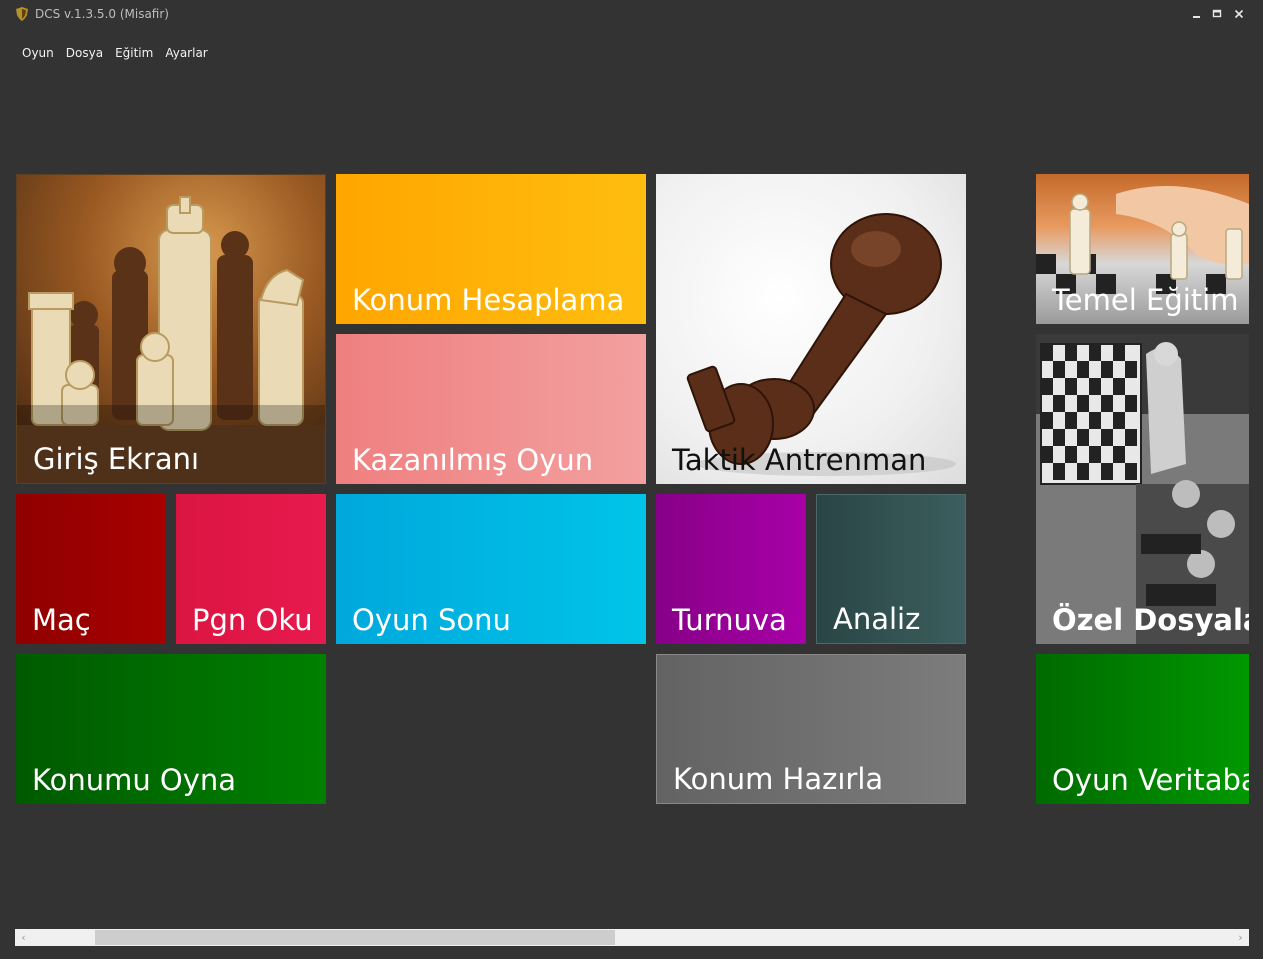  What do you see at coordinates (23, 937) in the screenshot?
I see `scroll-left-icon: ‹` at bounding box center [23, 937].